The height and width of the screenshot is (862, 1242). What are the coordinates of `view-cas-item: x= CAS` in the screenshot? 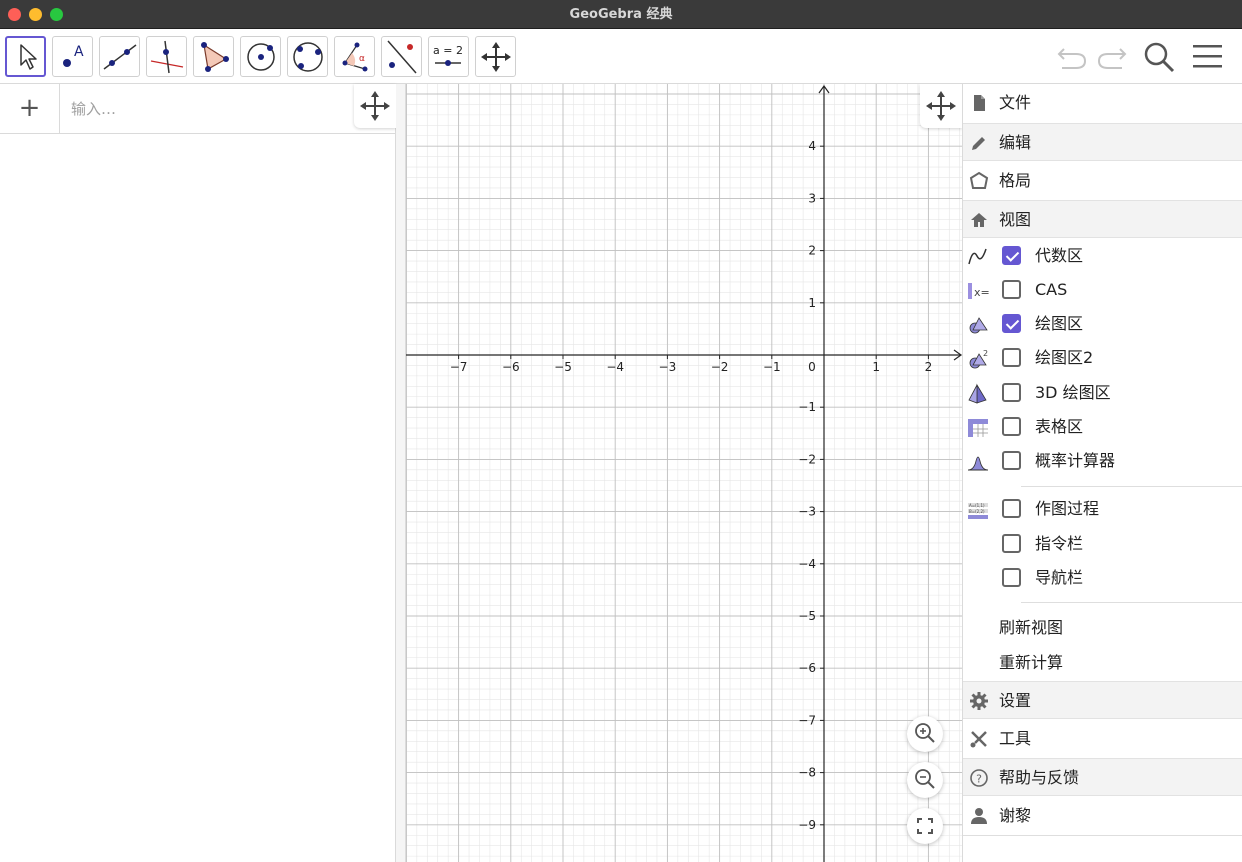 It's located at (1102, 290).